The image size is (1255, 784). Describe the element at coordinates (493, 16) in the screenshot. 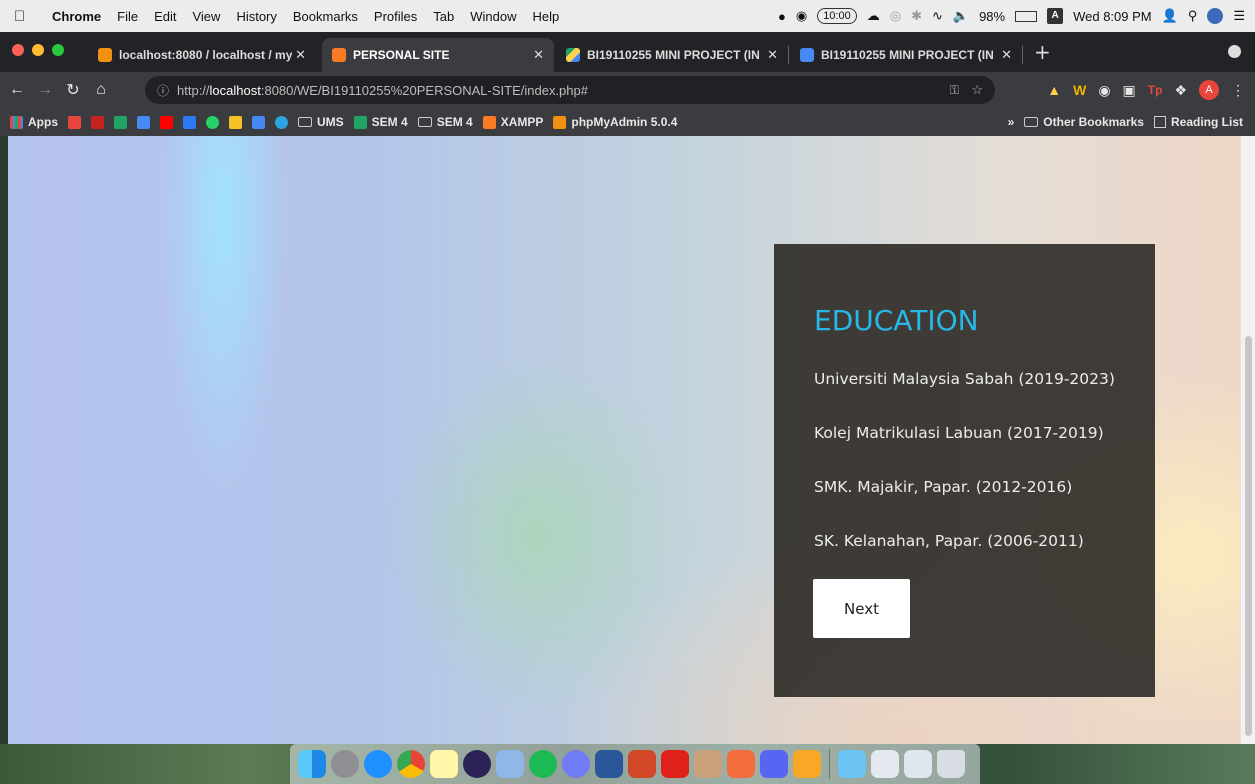

I see `menu-window: Window` at that location.